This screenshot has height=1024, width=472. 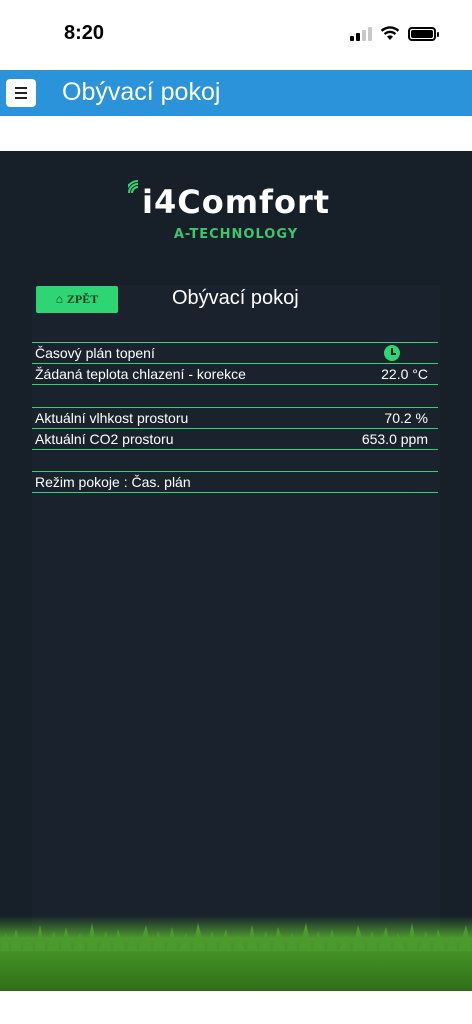 What do you see at coordinates (361, 33) in the screenshot?
I see `signal-icon` at bounding box center [361, 33].